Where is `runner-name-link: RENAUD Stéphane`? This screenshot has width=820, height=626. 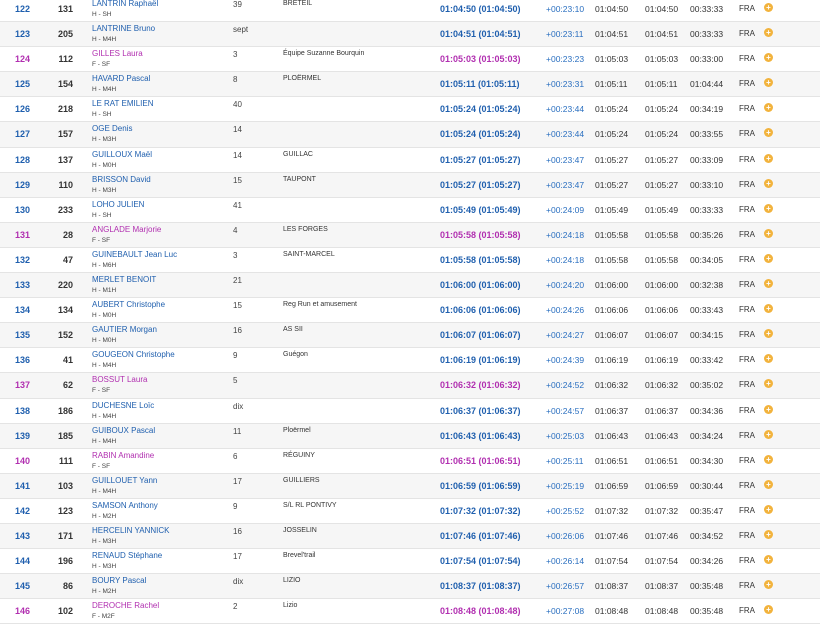
runner-name-link: RENAUD Stéphane is located at coordinates (127, 556).